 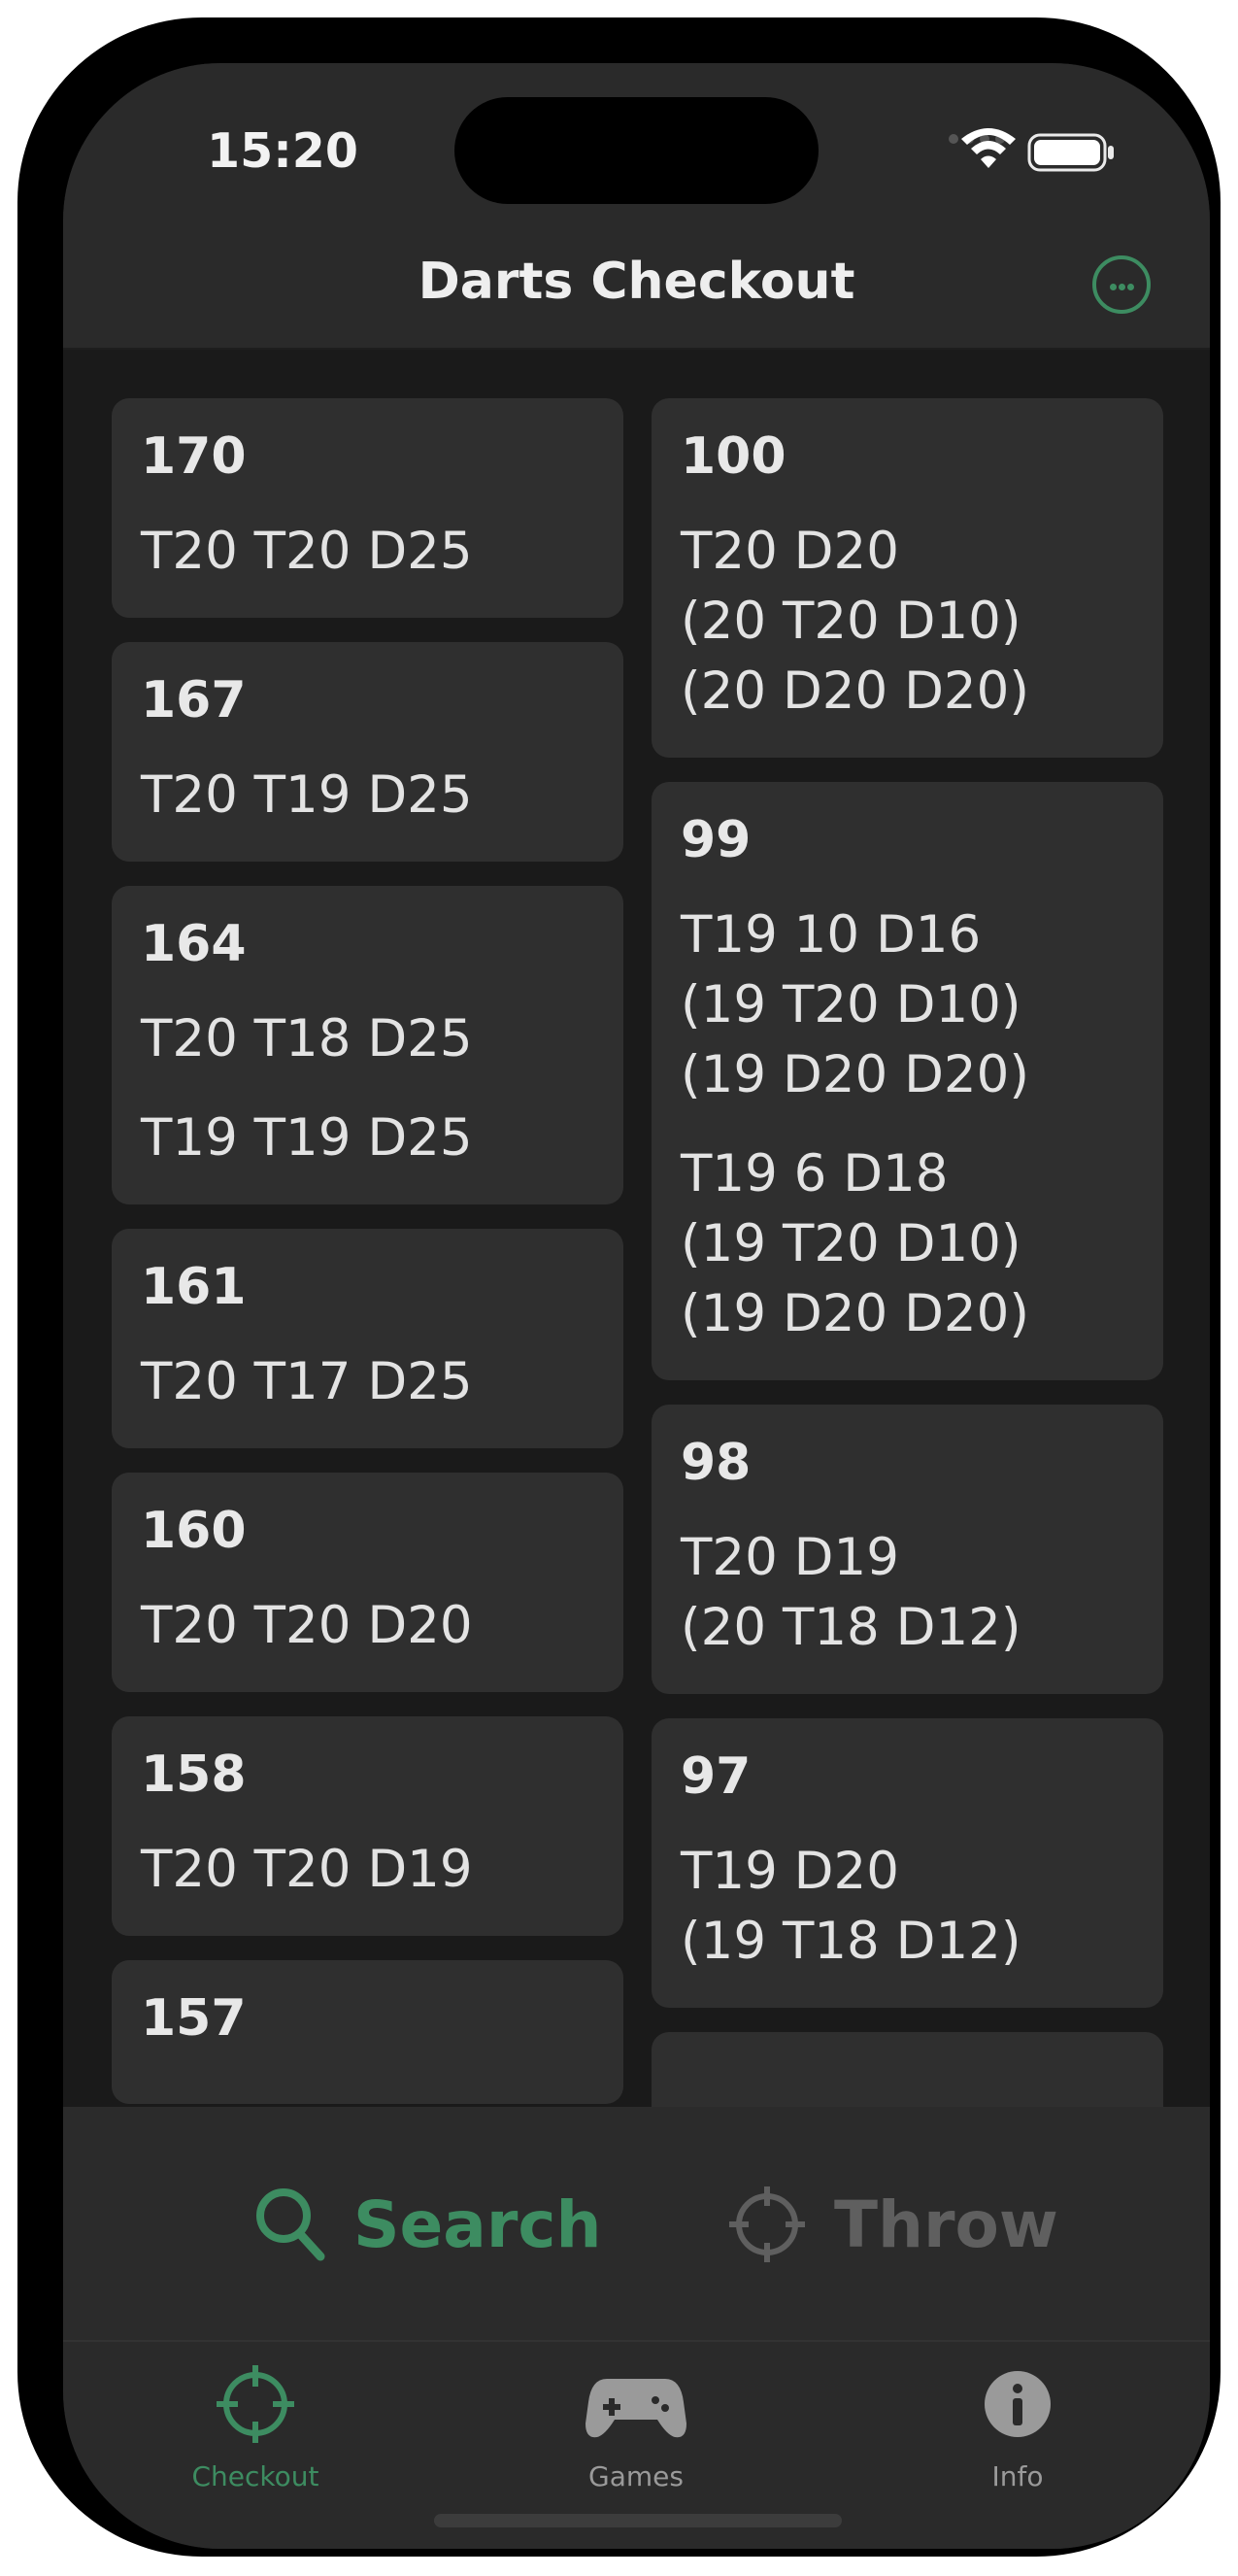 I want to click on checkout-score: 98, so click(x=717, y=1463).